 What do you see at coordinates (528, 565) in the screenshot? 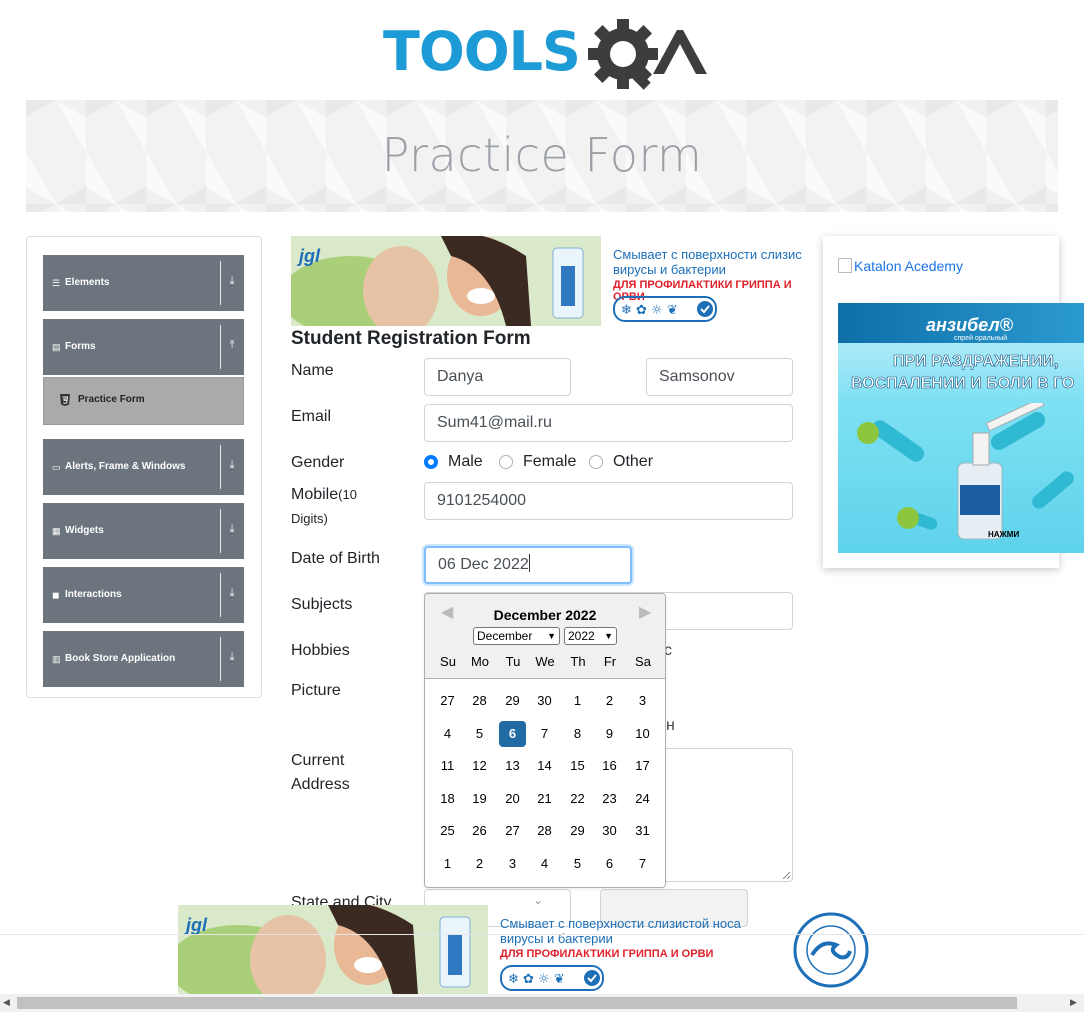
I see `date-of-birth-input: 06 Dec 2022` at bounding box center [528, 565].